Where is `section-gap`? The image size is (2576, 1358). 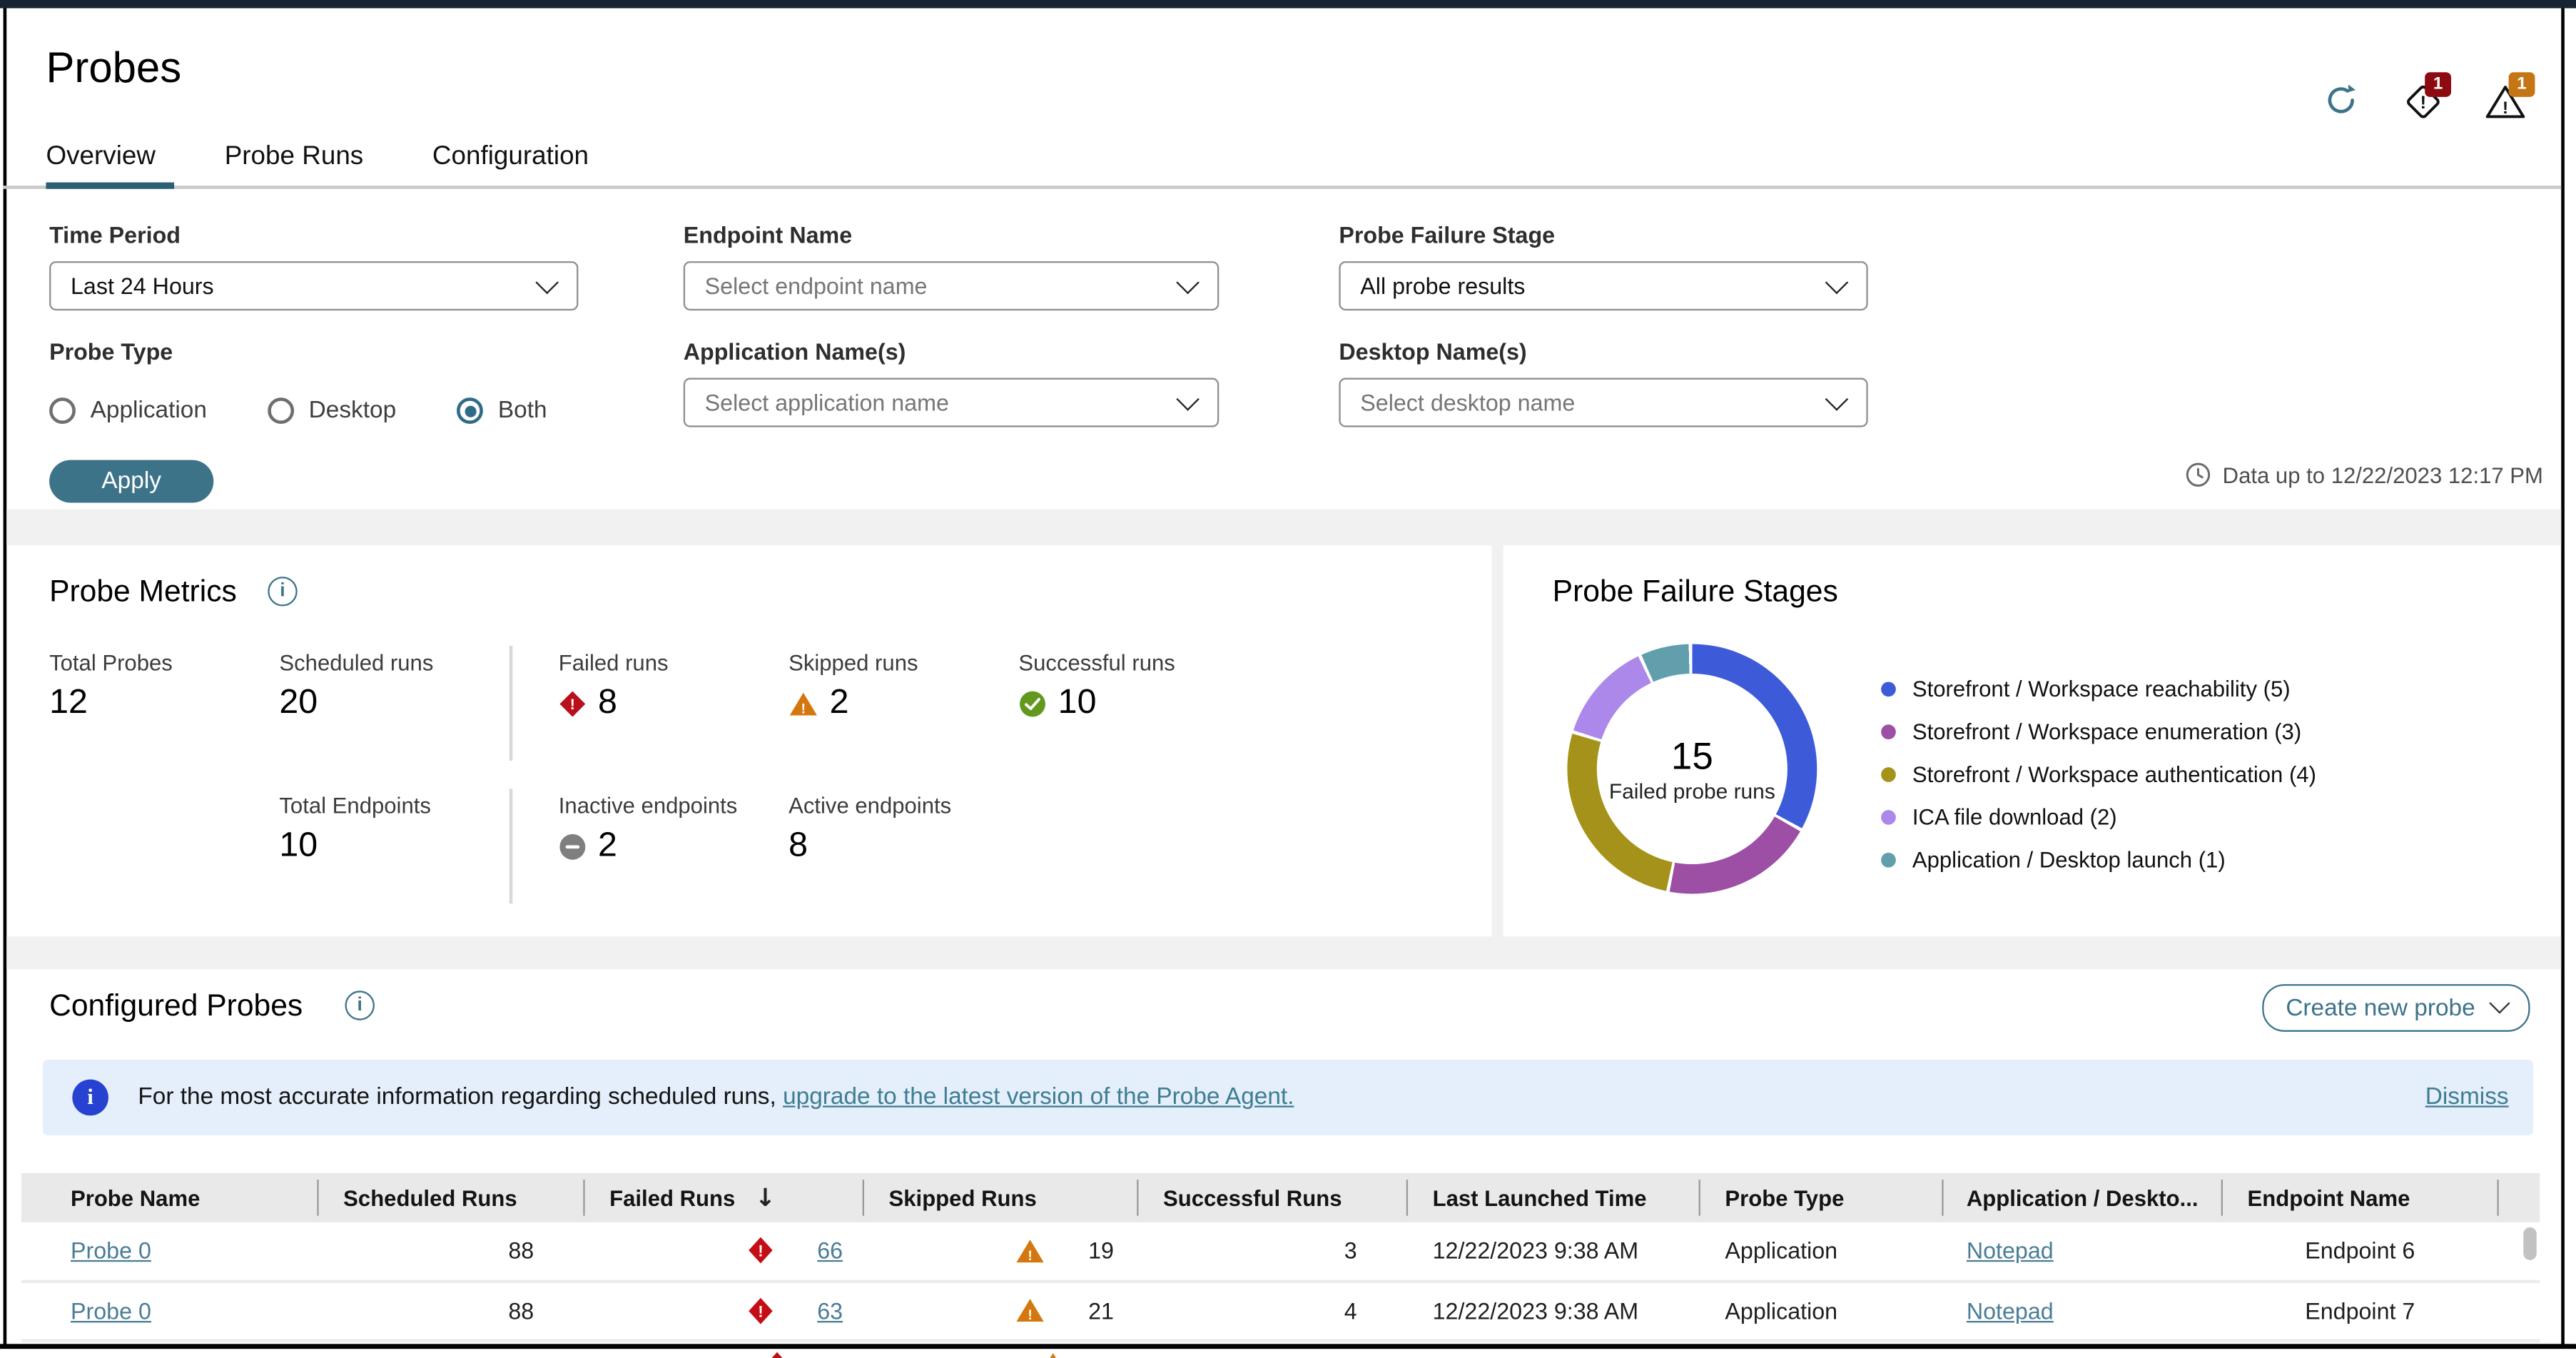 section-gap is located at coordinates (1284, 527).